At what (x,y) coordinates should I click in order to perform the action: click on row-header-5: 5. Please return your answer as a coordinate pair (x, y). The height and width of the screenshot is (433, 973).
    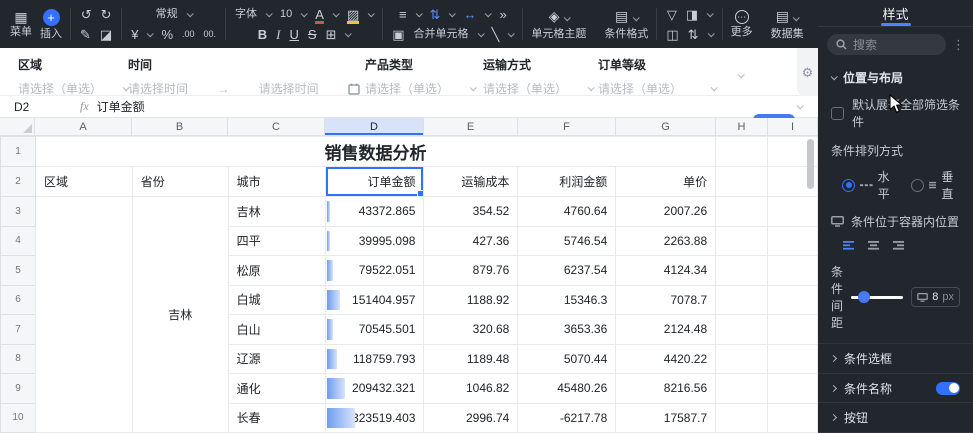
    Looking at the image, I should click on (18, 270).